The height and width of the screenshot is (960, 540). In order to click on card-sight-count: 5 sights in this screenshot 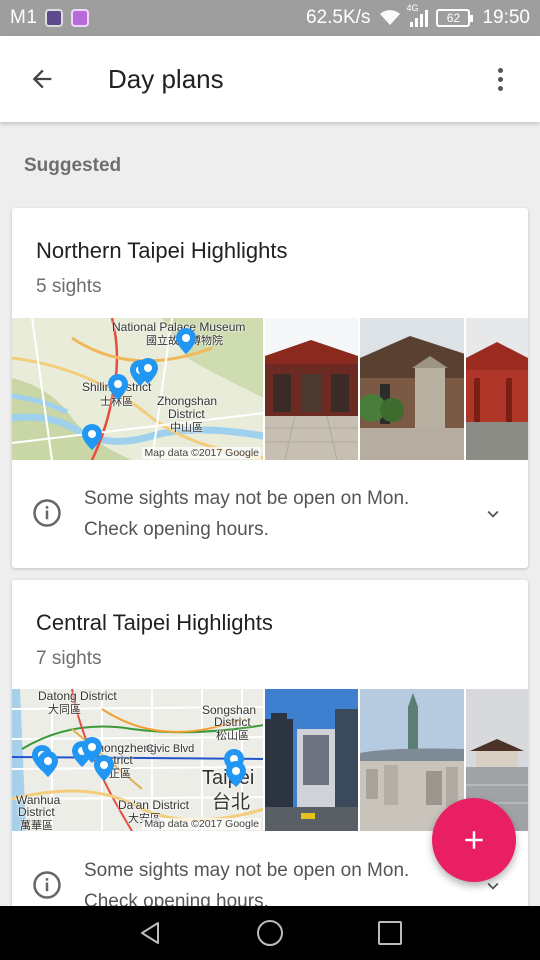, I will do `click(69, 286)`.